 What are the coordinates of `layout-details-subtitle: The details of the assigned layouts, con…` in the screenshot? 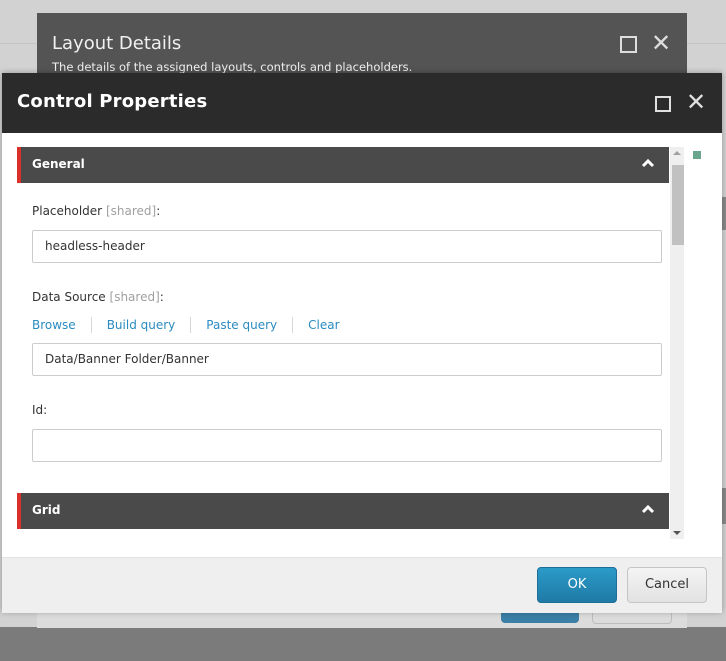 It's located at (232, 67).